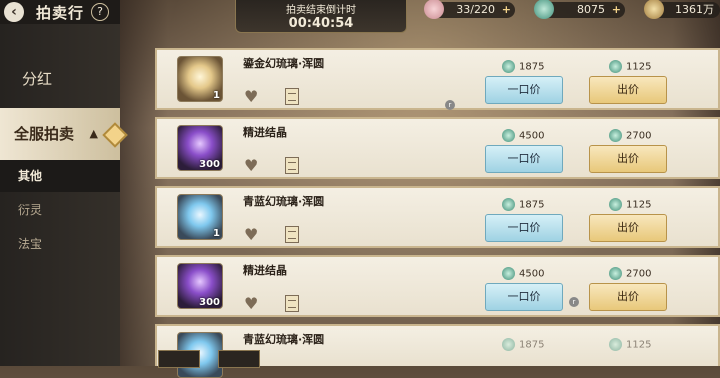 The height and width of the screenshot is (378, 720). Describe the element at coordinates (44, 134) in the screenshot. I see `sidebar-item-label: 全服拍卖` at that location.